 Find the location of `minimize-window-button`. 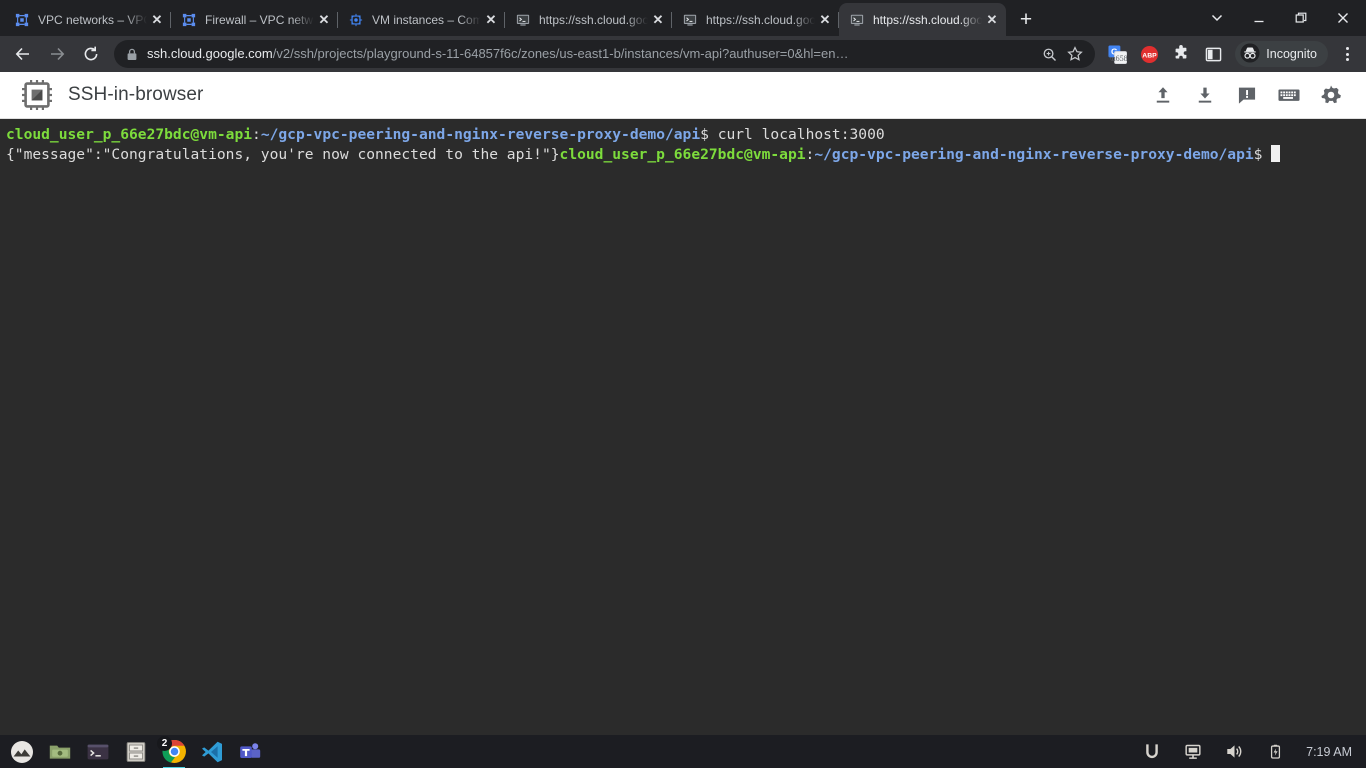

minimize-window-button is located at coordinates (1259, 18).